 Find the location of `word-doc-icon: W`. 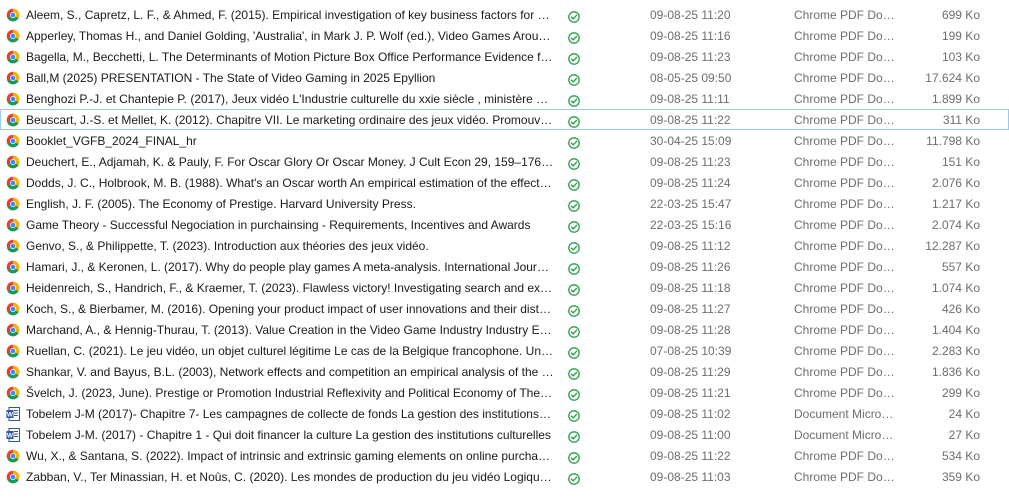

word-doc-icon: W is located at coordinates (13, 414).